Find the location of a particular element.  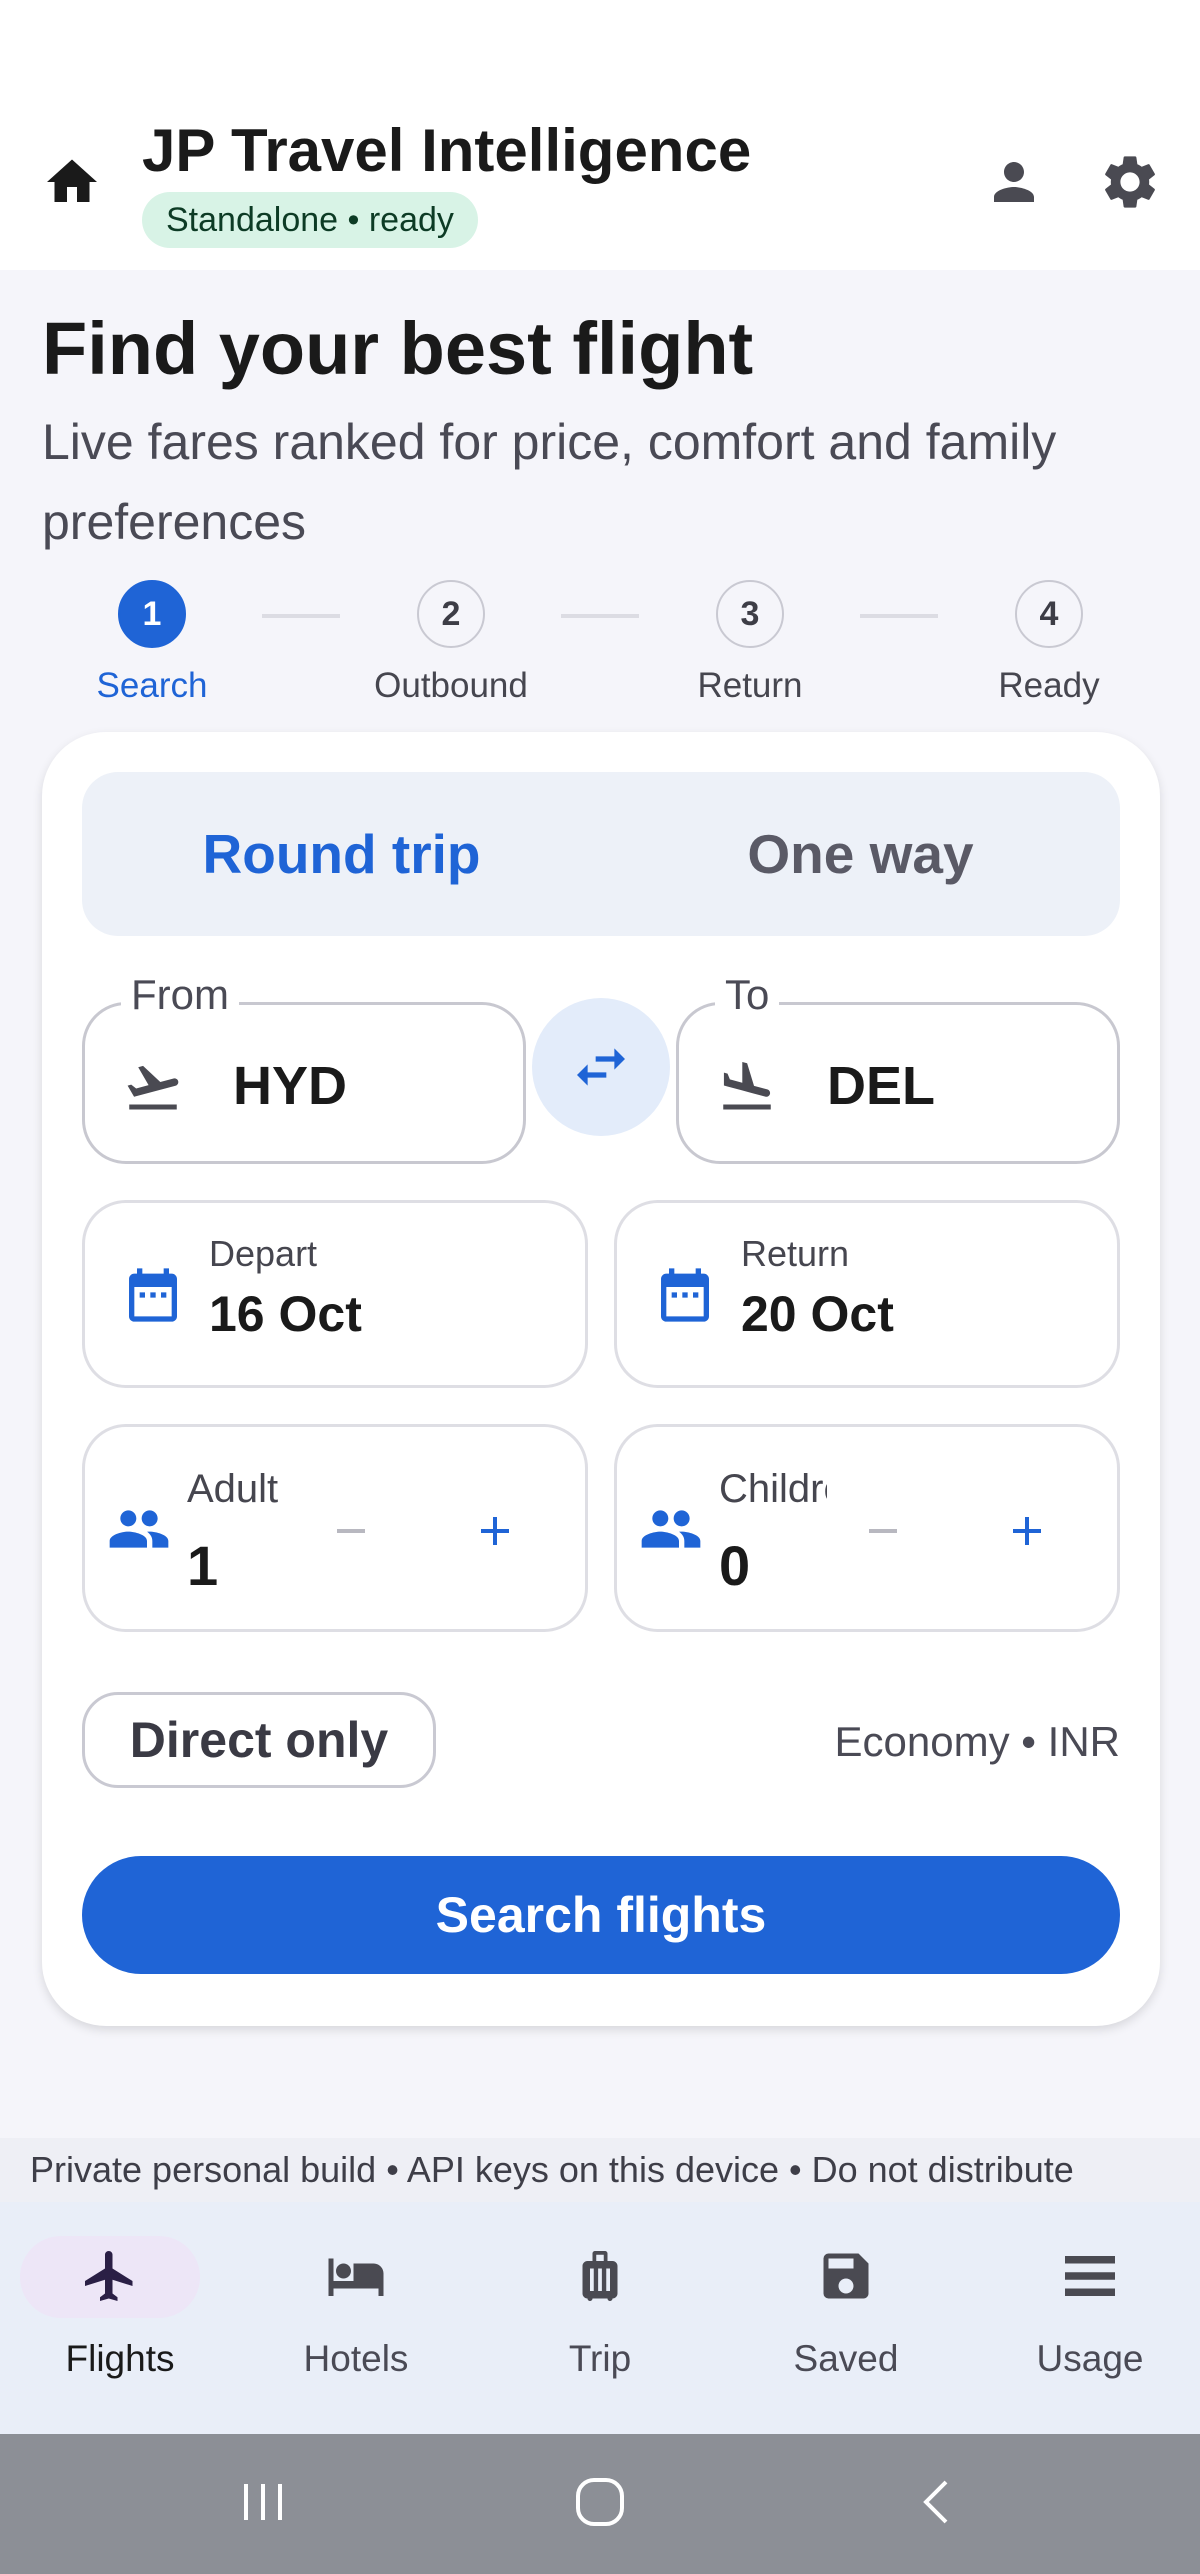

step-label: Ready is located at coordinates (1049, 685).